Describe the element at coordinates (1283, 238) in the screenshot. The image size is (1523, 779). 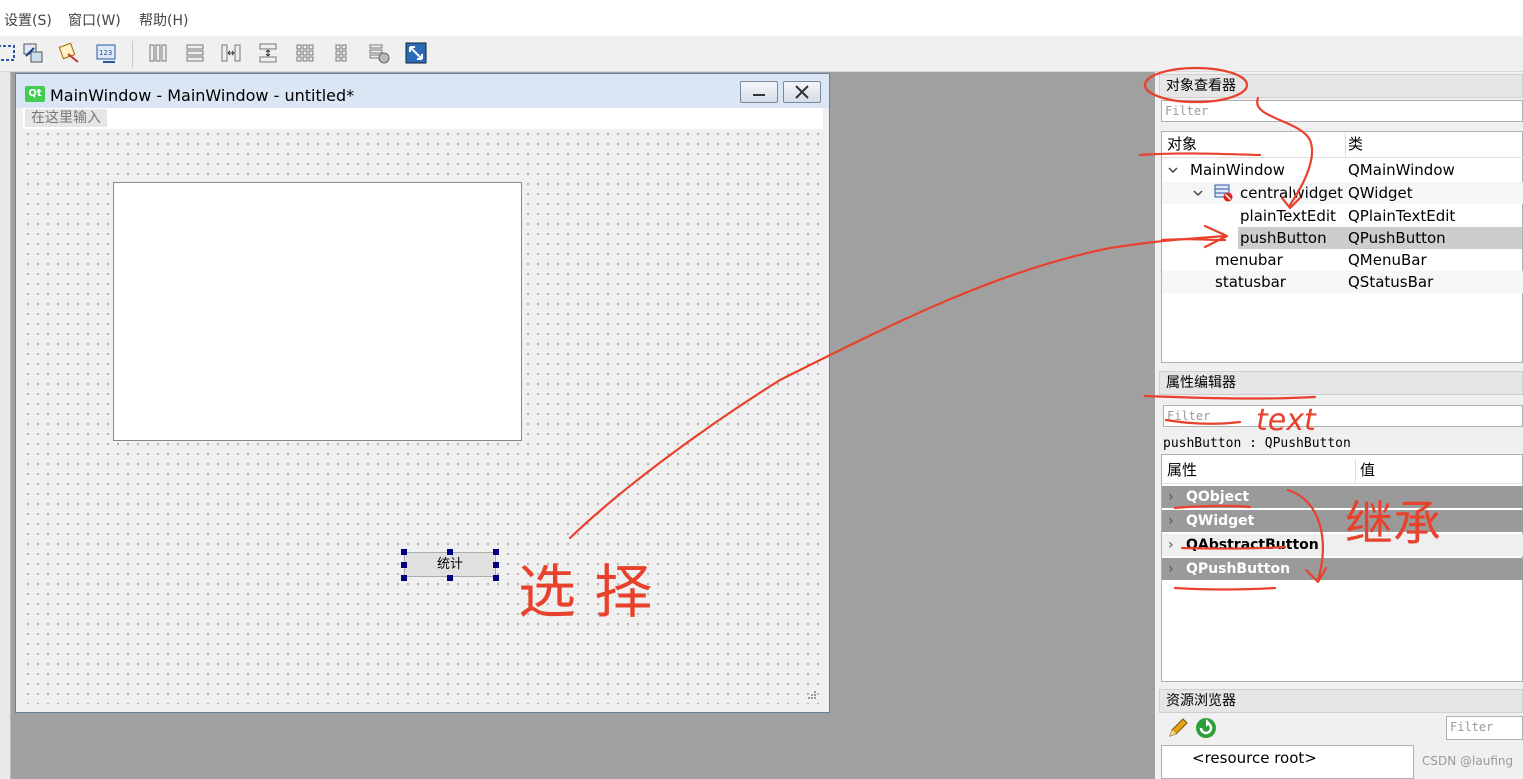
I see `tree-object-name: pushButton` at that location.